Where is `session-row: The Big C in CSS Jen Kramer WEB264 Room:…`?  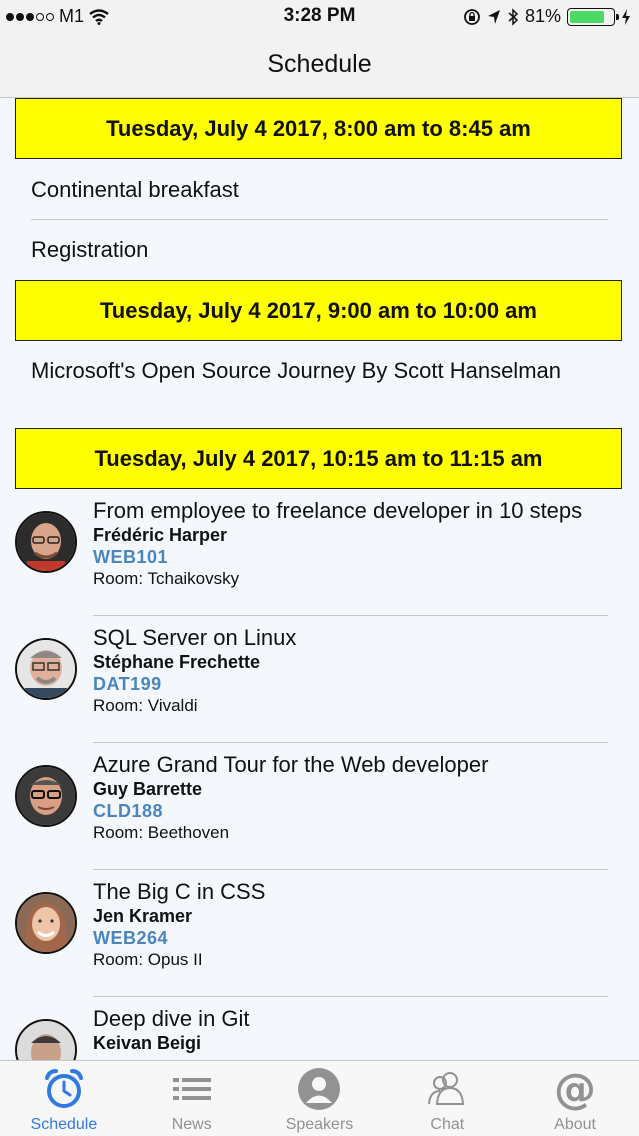
session-row: The Big C in CSS Jen Kramer WEB264 Room:… is located at coordinates (319, 933).